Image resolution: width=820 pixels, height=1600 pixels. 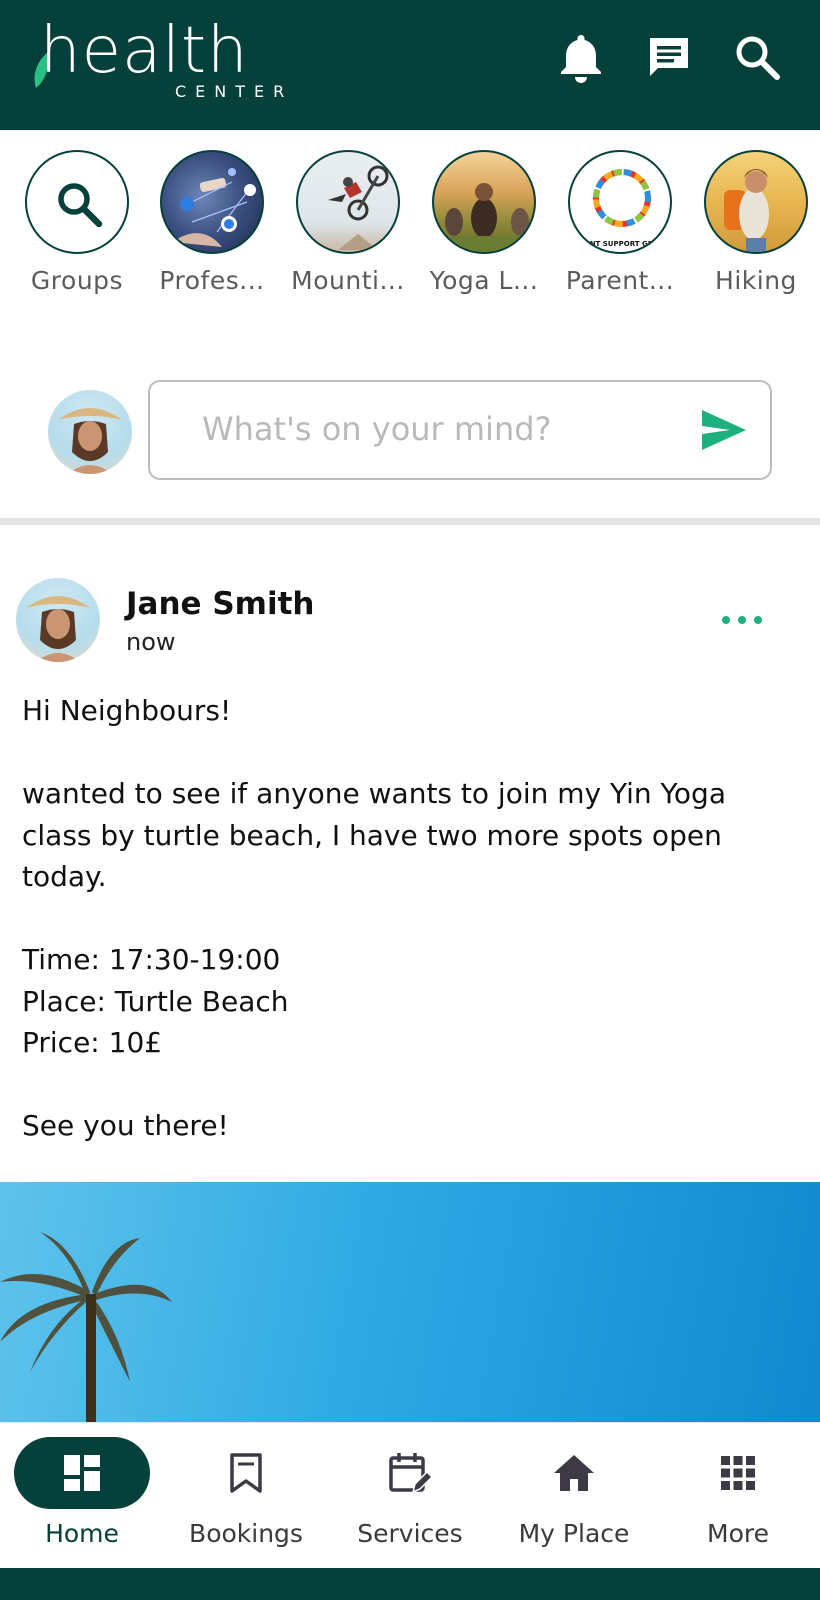 I want to click on yoga-image, so click(x=484, y=217).